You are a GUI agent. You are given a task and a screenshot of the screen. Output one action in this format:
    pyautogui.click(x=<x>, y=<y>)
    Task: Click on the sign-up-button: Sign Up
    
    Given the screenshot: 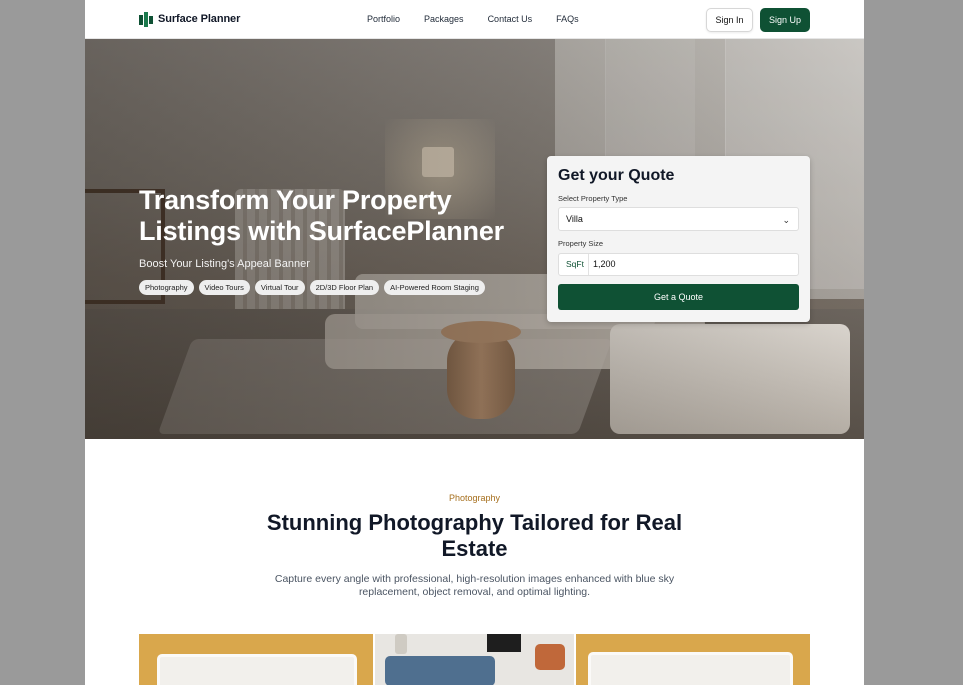 What is the action you would take?
    pyautogui.click(x=785, y=20)
    